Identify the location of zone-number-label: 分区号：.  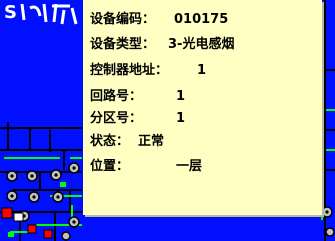
(116, 118).